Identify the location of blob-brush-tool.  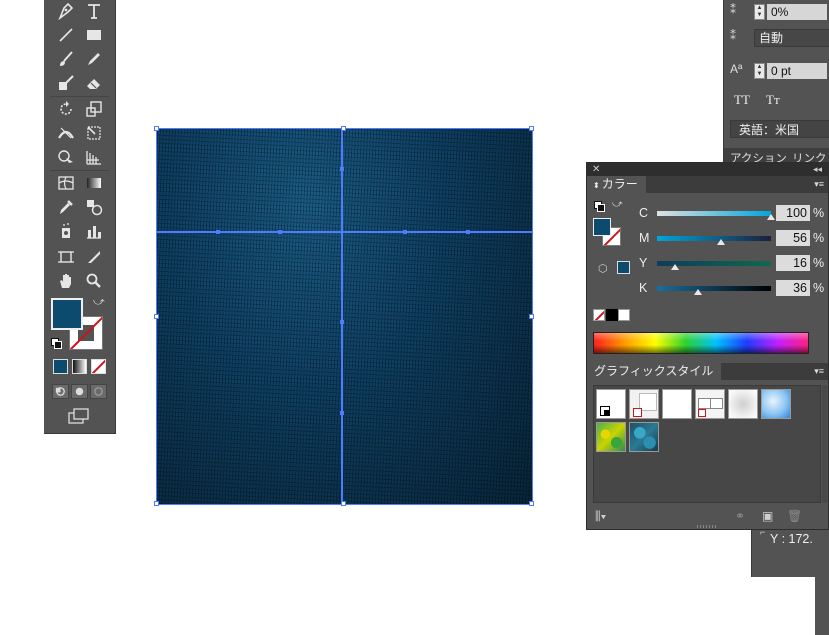
(66, 83).